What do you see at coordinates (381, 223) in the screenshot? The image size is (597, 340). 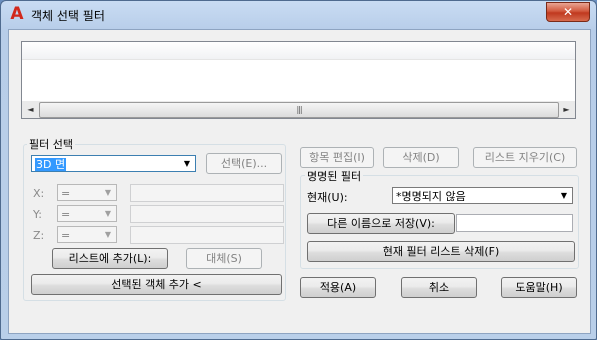 I see `save-as-button: 다른 이름으로 저장(V):` at bounding box center [381, 223].